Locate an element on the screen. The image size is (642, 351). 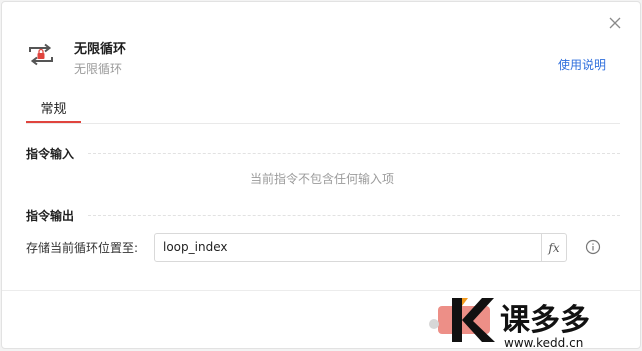
svg-text: 课多多 is located at coordinates (545, 320).